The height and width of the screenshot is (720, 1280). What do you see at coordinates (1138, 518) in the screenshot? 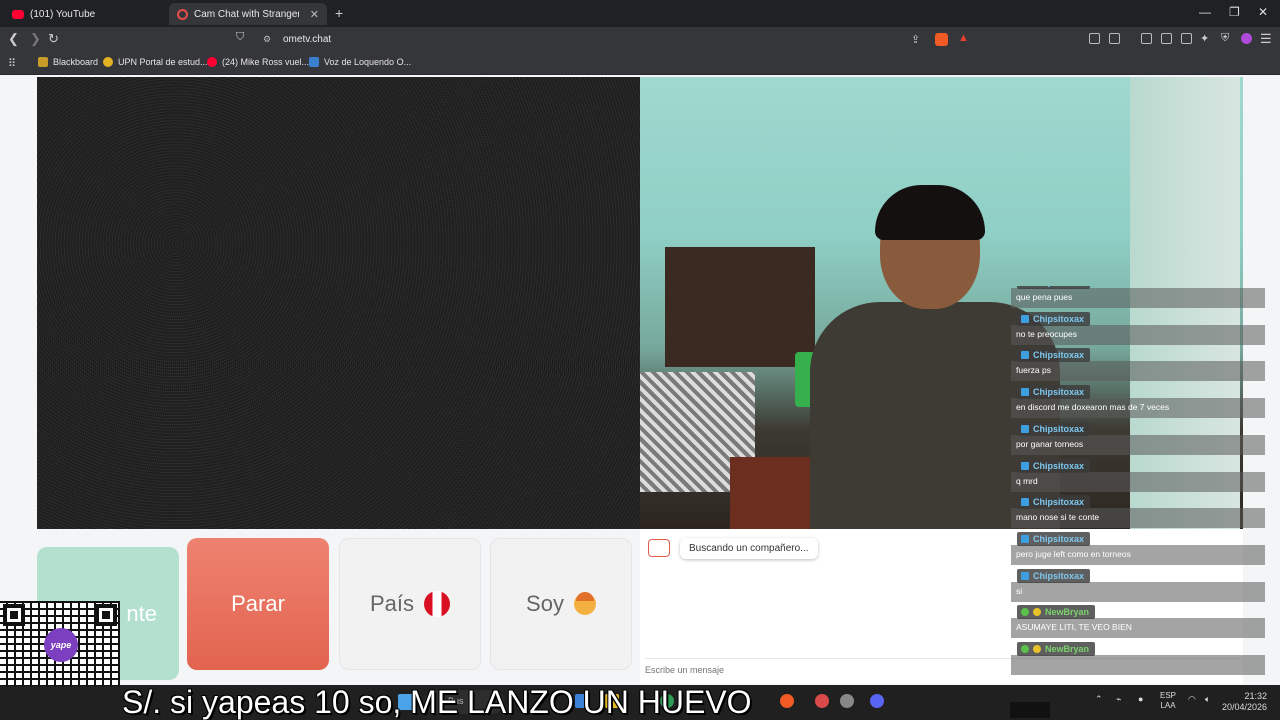
I see `chat-message-text: mano nose si te conte` at bounding box center [1138, 518].